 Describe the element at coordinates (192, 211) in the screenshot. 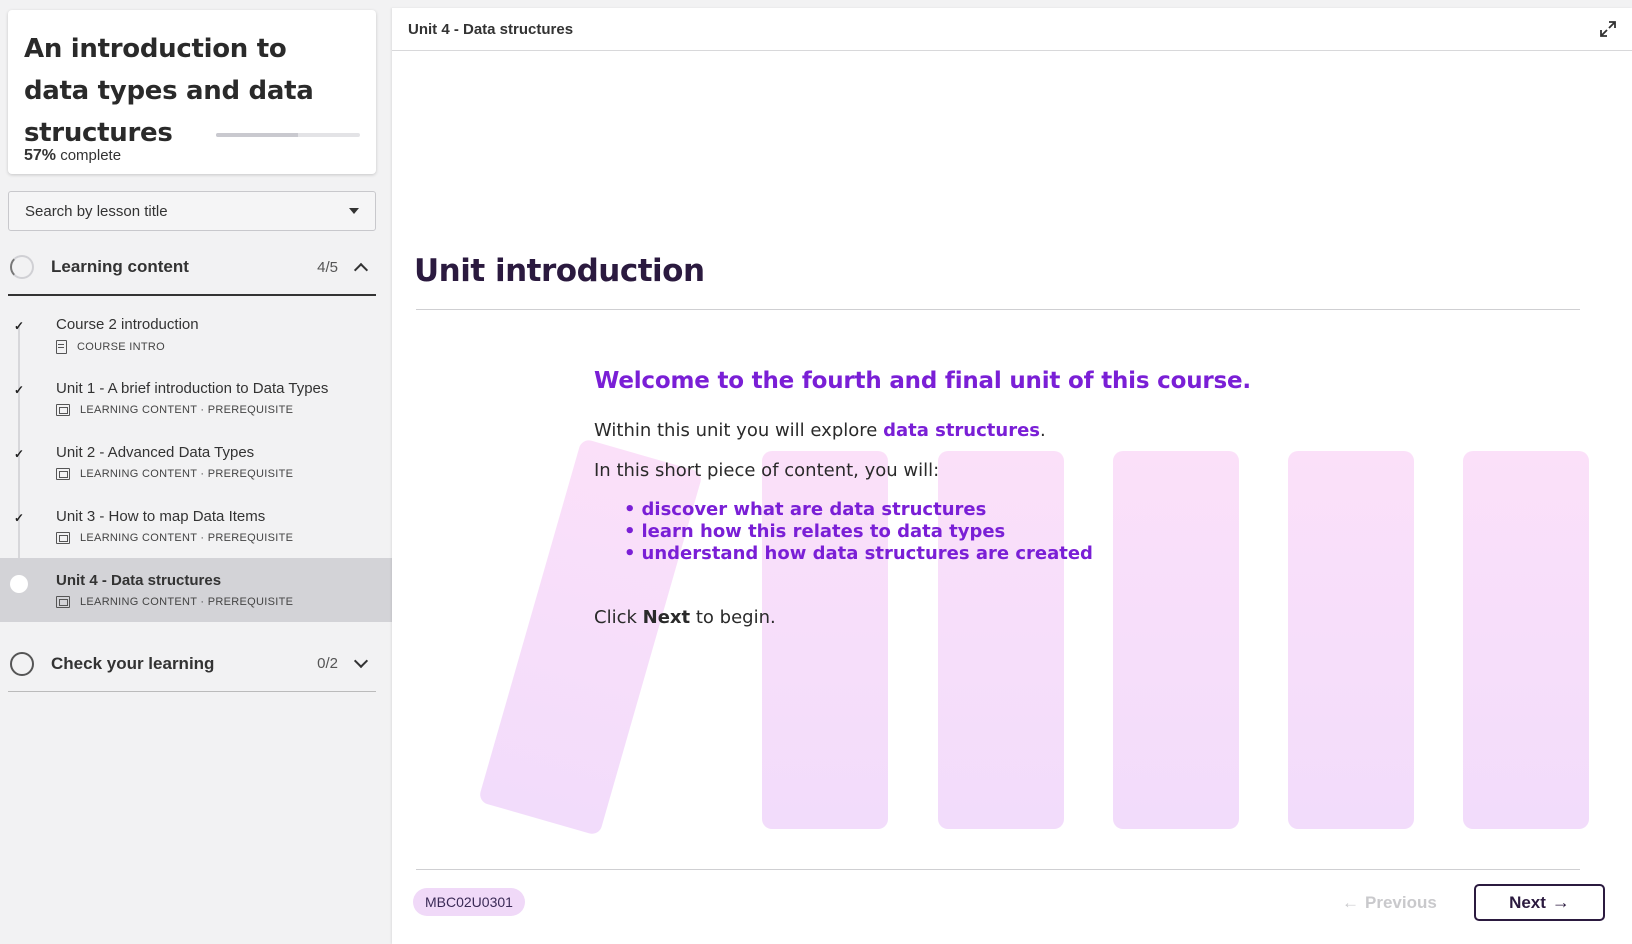

I see `lesson-search-select: Search by lesson title` at that location.